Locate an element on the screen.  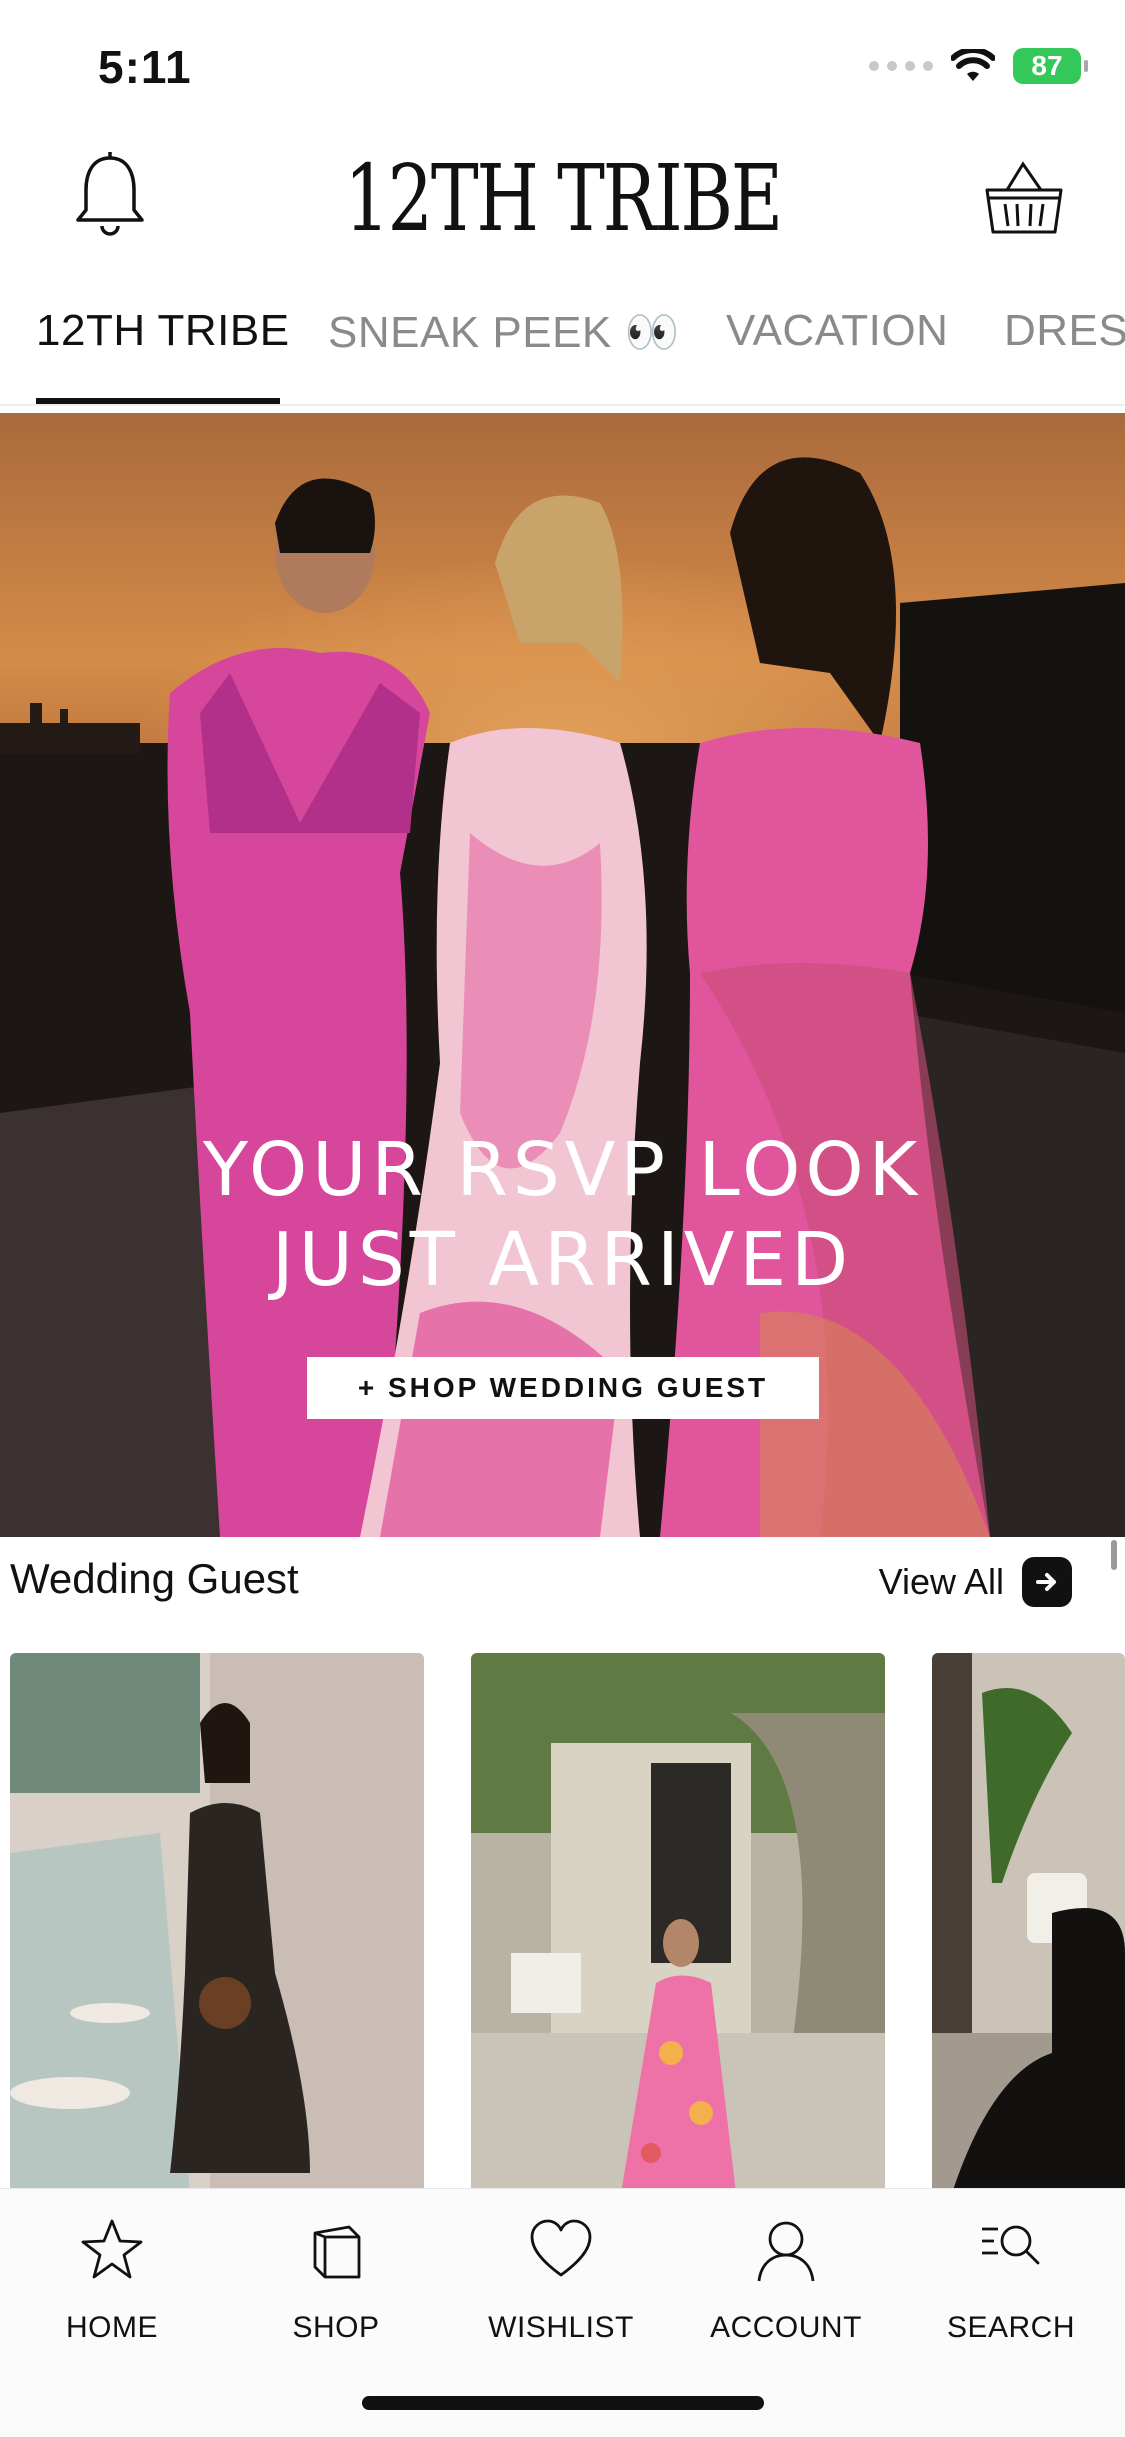
shop-wedding-guest-button: + SHOP WEDDING GUEST is located at coordinates (563, 1388).